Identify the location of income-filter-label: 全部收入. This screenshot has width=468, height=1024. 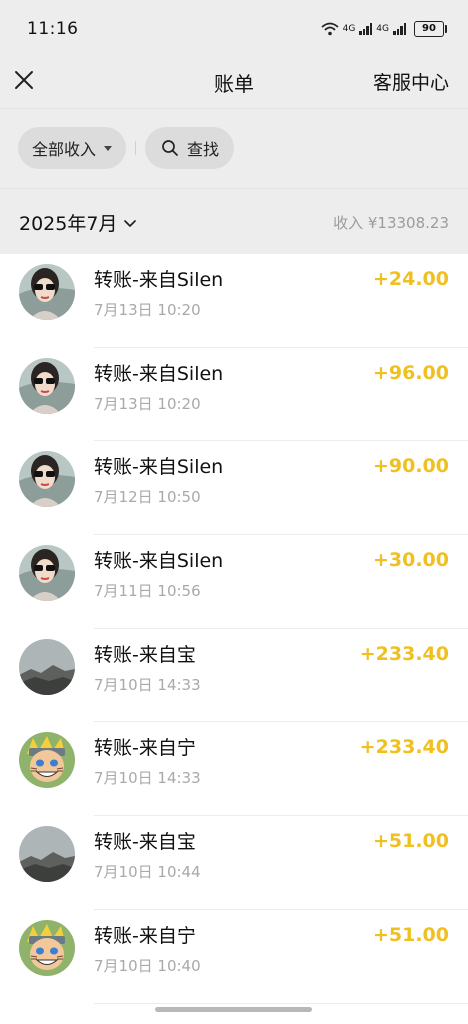
(64, 149).